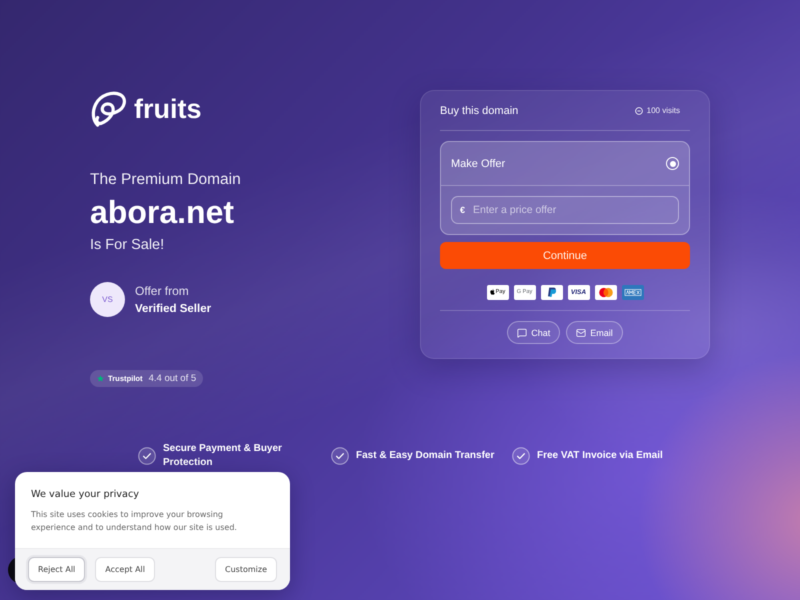 This screenshot has height=600, width=800. I want to click on option-label: Make Offer, so click(478, 164).